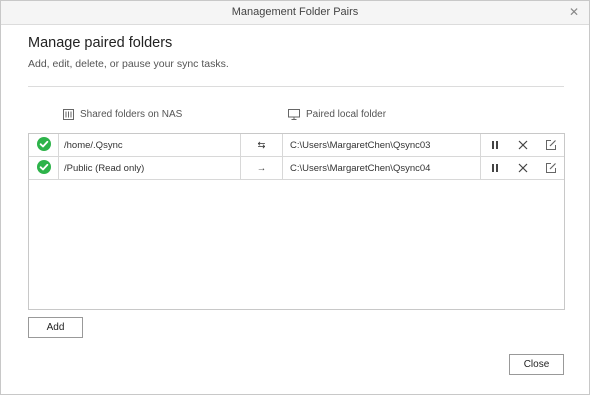 Image resolution: width=590 pixels, height=395 pixels. I want to click on column-header-local: Paired local folder, so click(337, 114).